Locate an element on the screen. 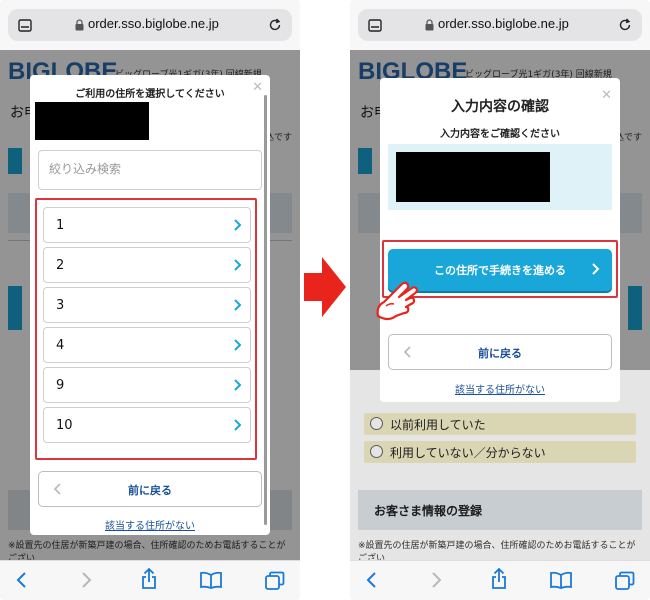 This screenshot has height=600, width=650. address-list-highlight: 1 2 3 4 9 10 is located at coordinates (146, 329).